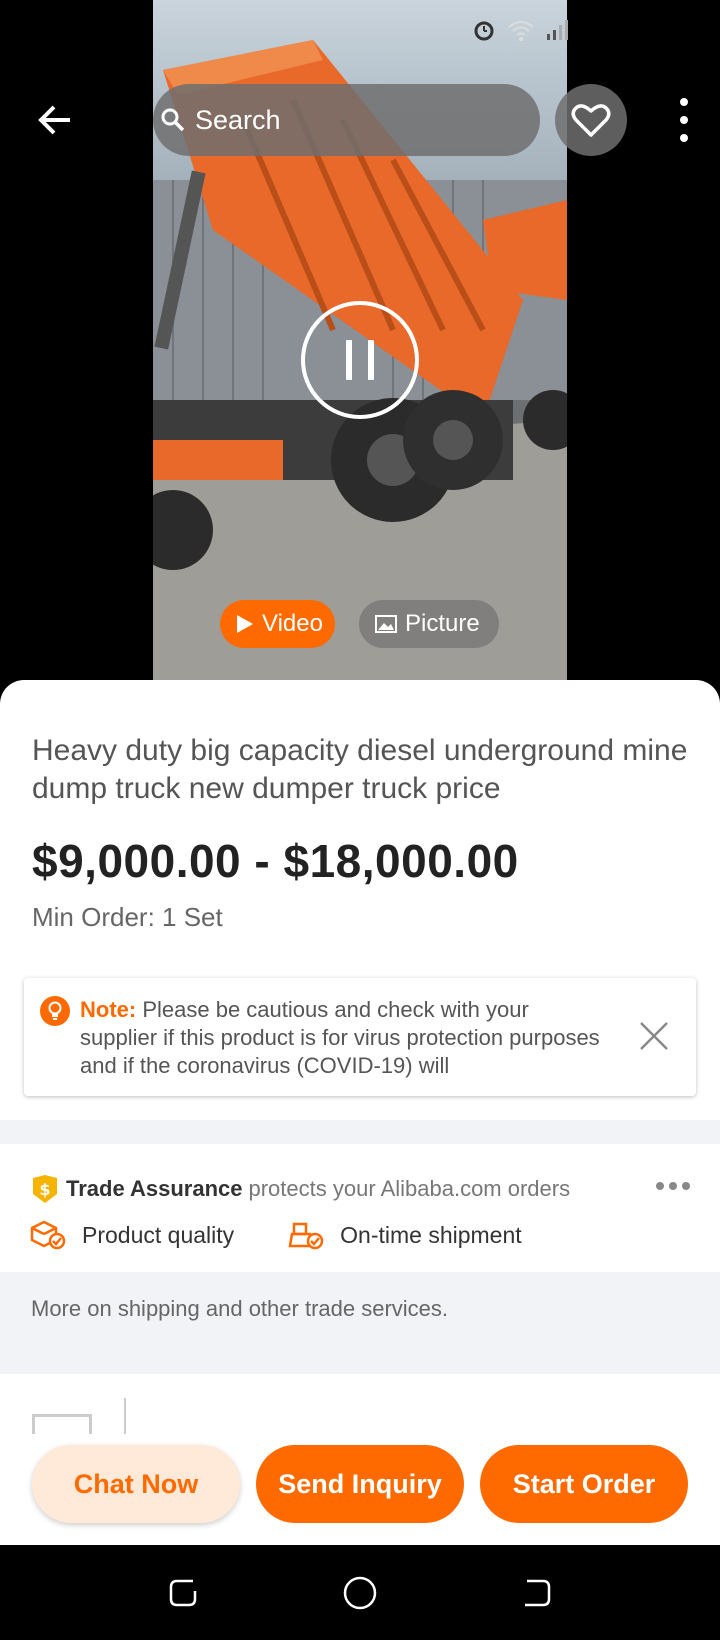  I want to click on document-icon, so click(62, 1424).